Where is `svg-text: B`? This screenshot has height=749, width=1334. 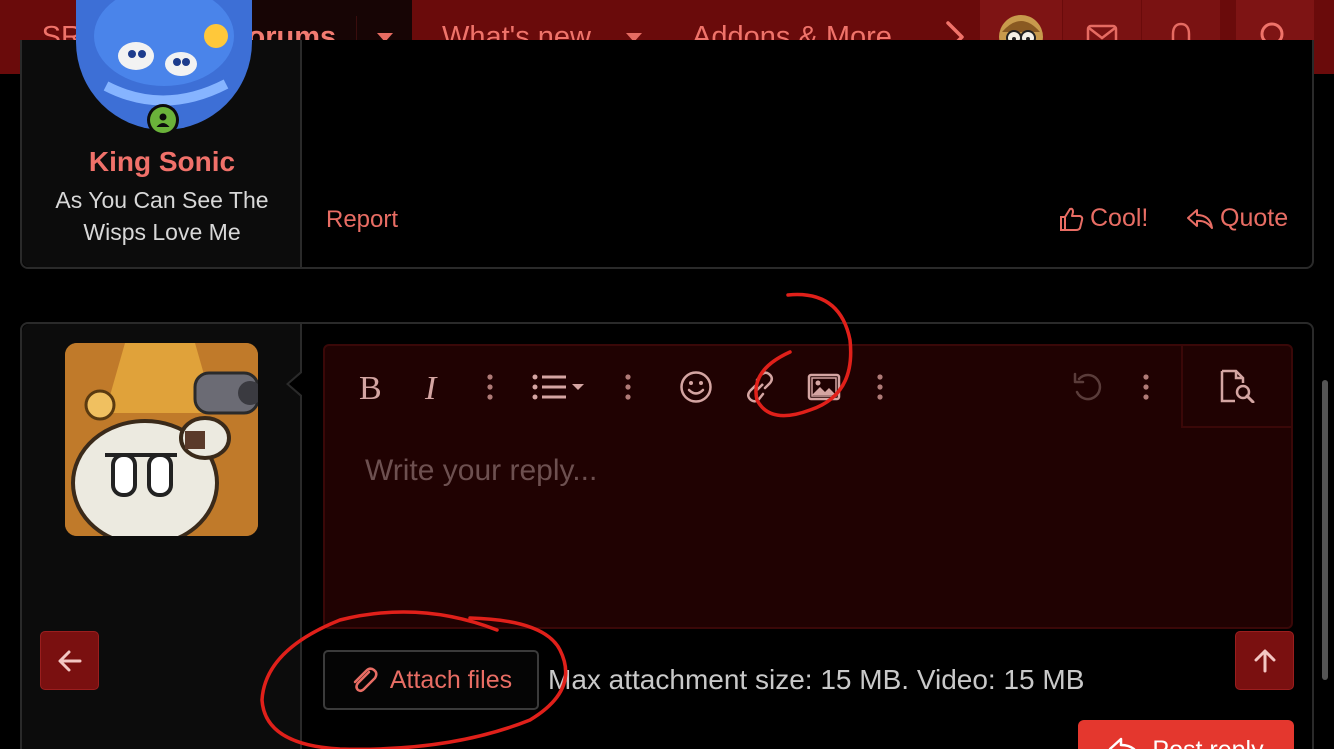
svg-text: B is located at coordinates (370, 387).